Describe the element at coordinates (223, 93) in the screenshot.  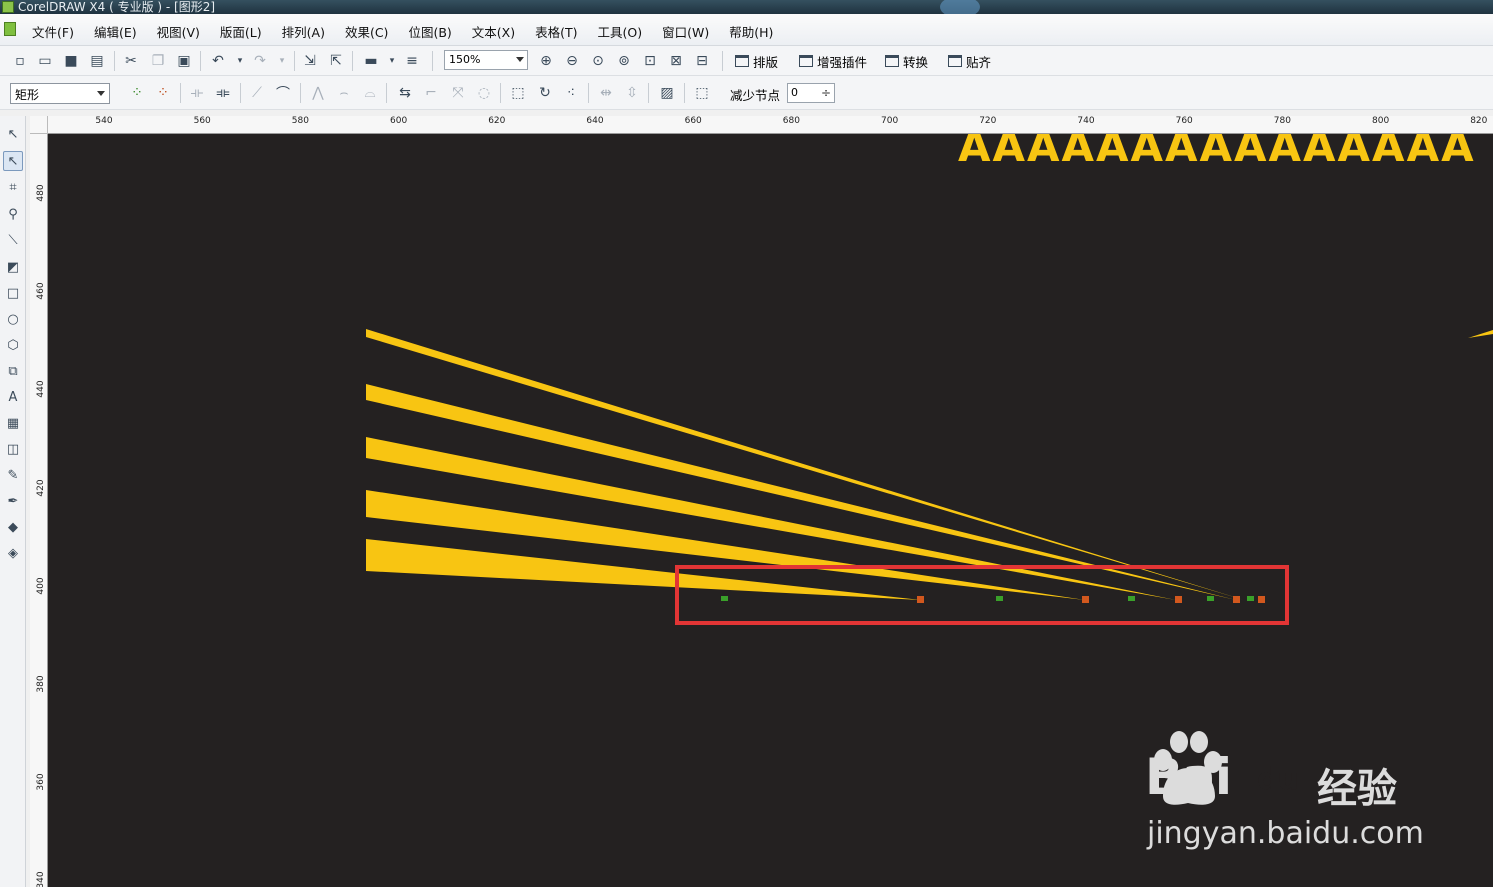
I see `break-curve-icon: ⟚` at that location.